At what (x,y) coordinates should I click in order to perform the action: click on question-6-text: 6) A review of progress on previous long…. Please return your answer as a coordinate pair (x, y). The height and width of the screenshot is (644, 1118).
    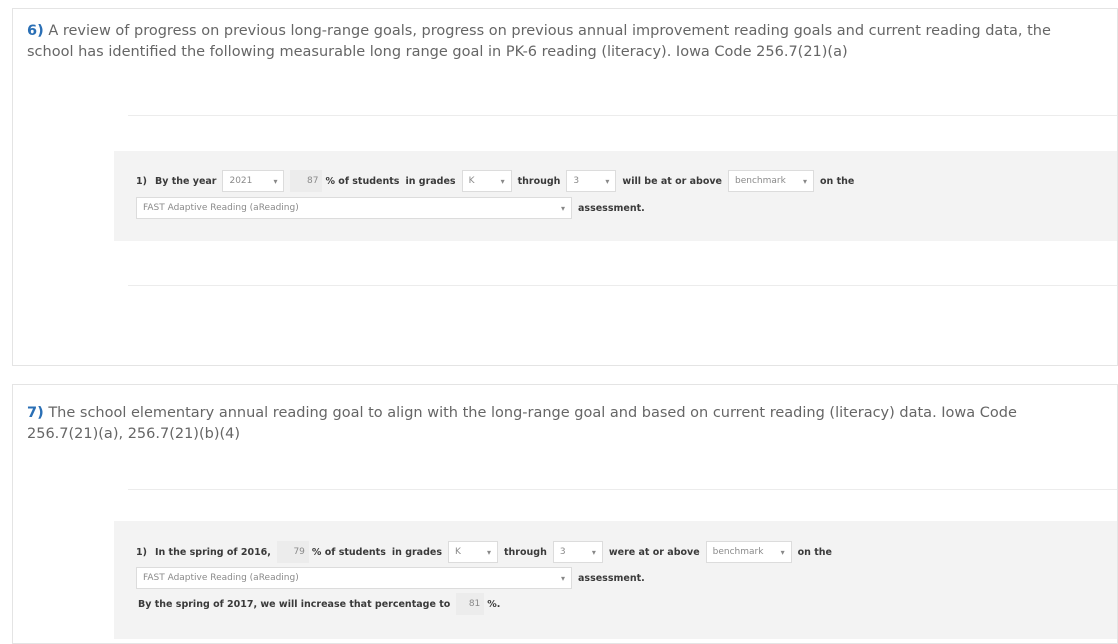
    Looking at the image, I should click on (552, 42).